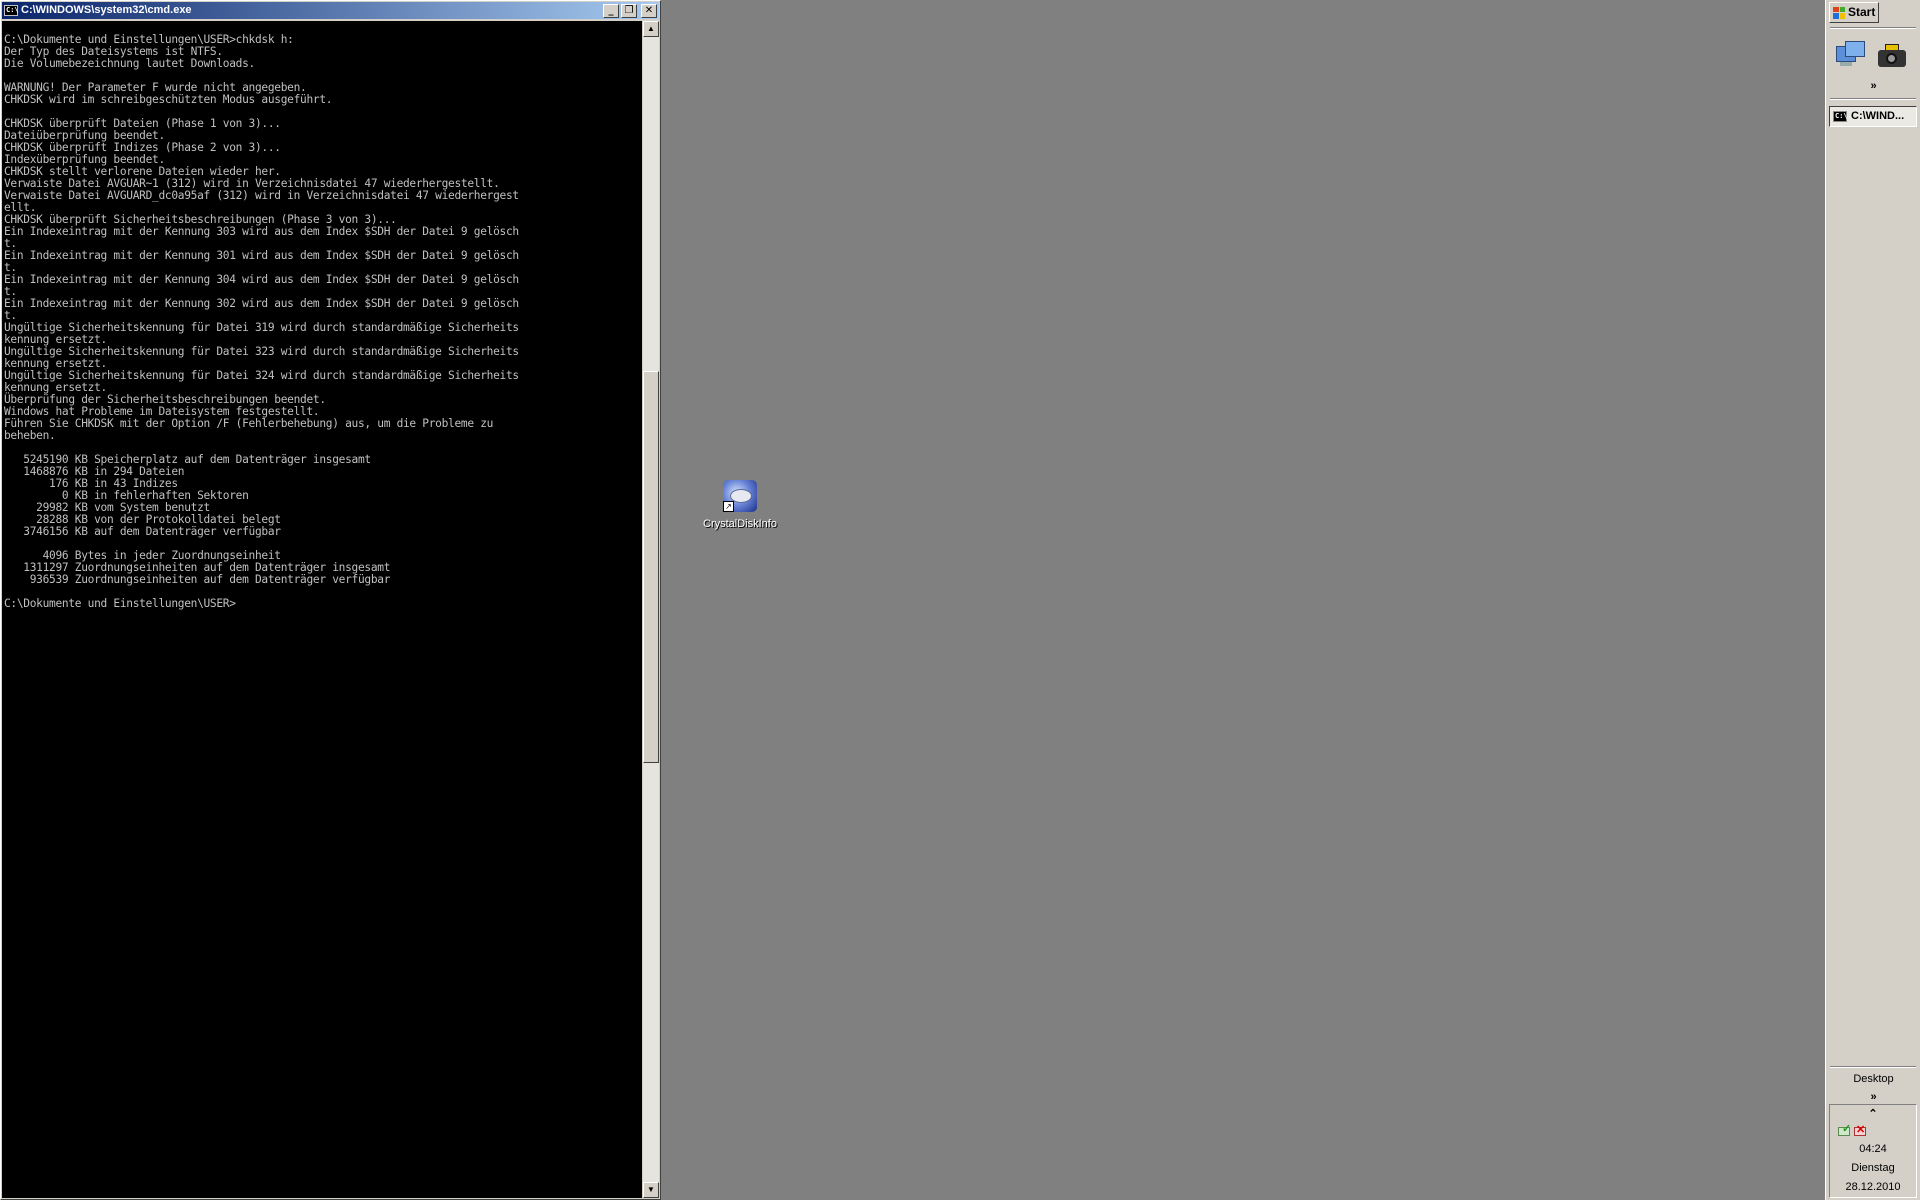 The image size is (1920, 1200). I want to click on close-button: ✕, so click(649, 10).